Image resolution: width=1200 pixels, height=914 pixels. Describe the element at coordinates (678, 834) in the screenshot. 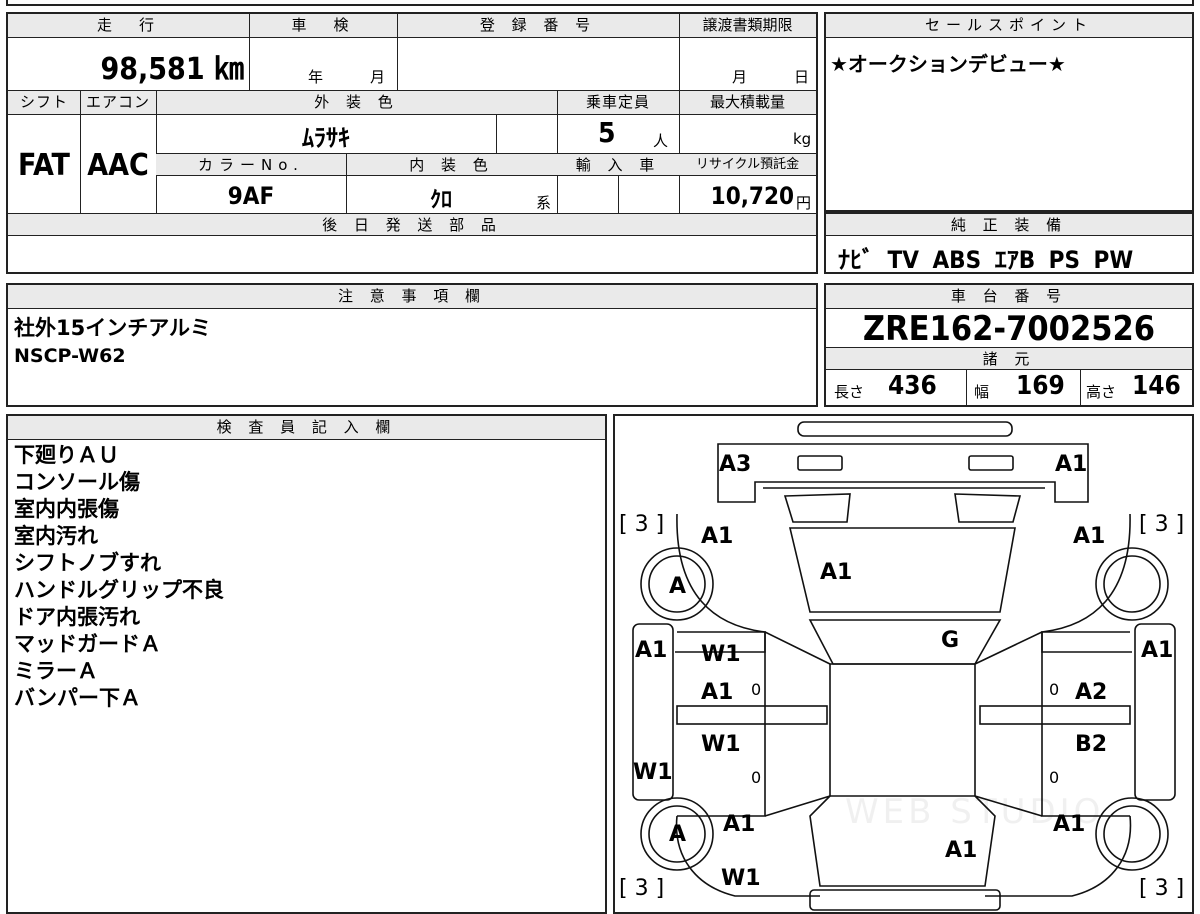

I see `mark-wheel-rl: A` at that location.